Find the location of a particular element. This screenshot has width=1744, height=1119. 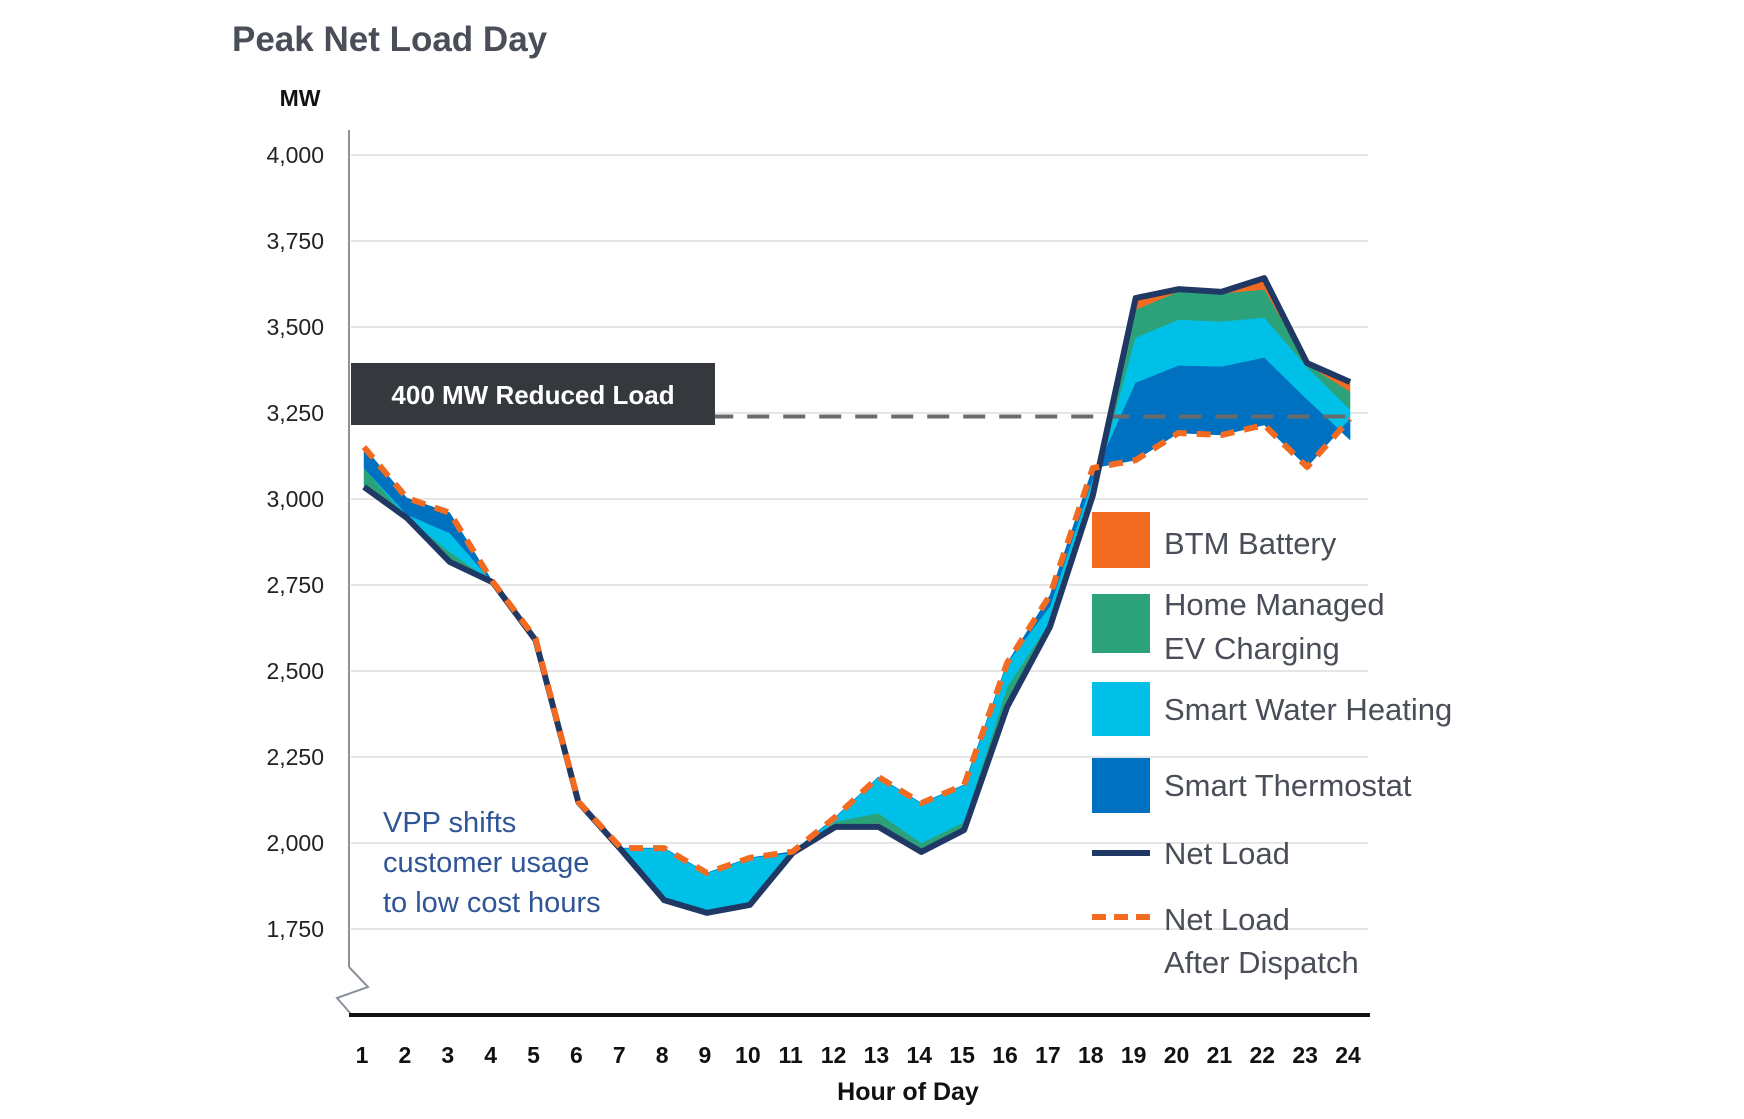

x-tick-label: 13 is located at coordinates (877, 1055).